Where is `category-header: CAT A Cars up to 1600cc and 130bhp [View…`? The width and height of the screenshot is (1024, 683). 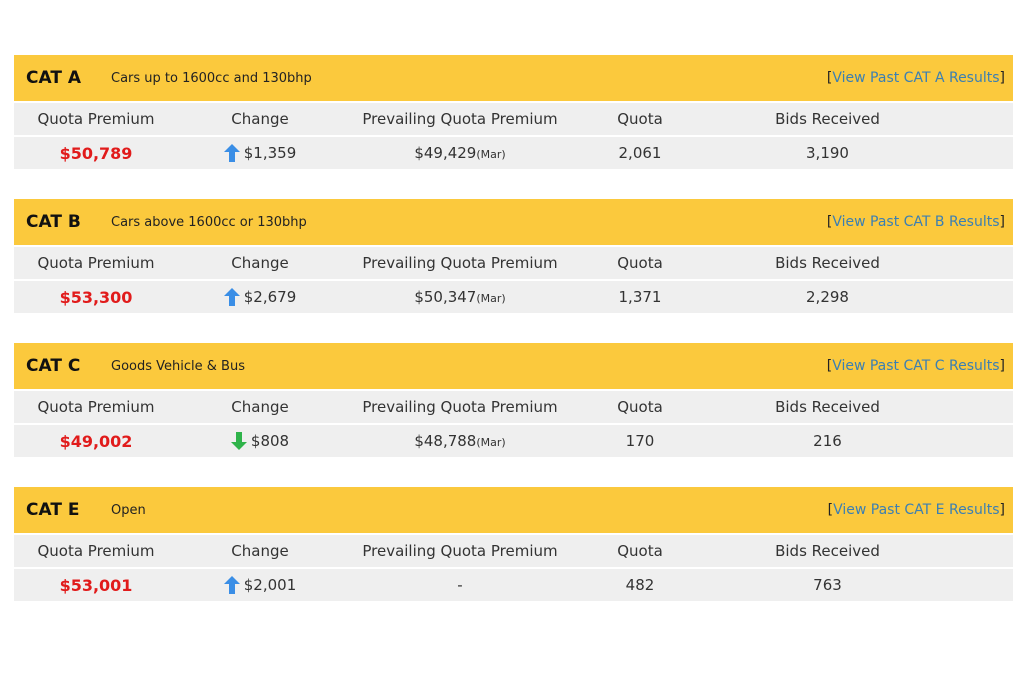 category-header: CAT A Cars up to 1600cc and 130bhp [View… is located at coordinates (513, 78).